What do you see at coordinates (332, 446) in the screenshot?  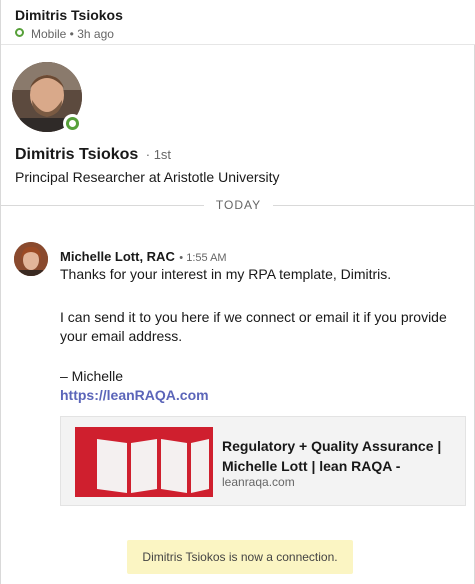 I see `link-preview-title-line: Regulatory + Quality Assurance |` at bounding box center [332, 446].